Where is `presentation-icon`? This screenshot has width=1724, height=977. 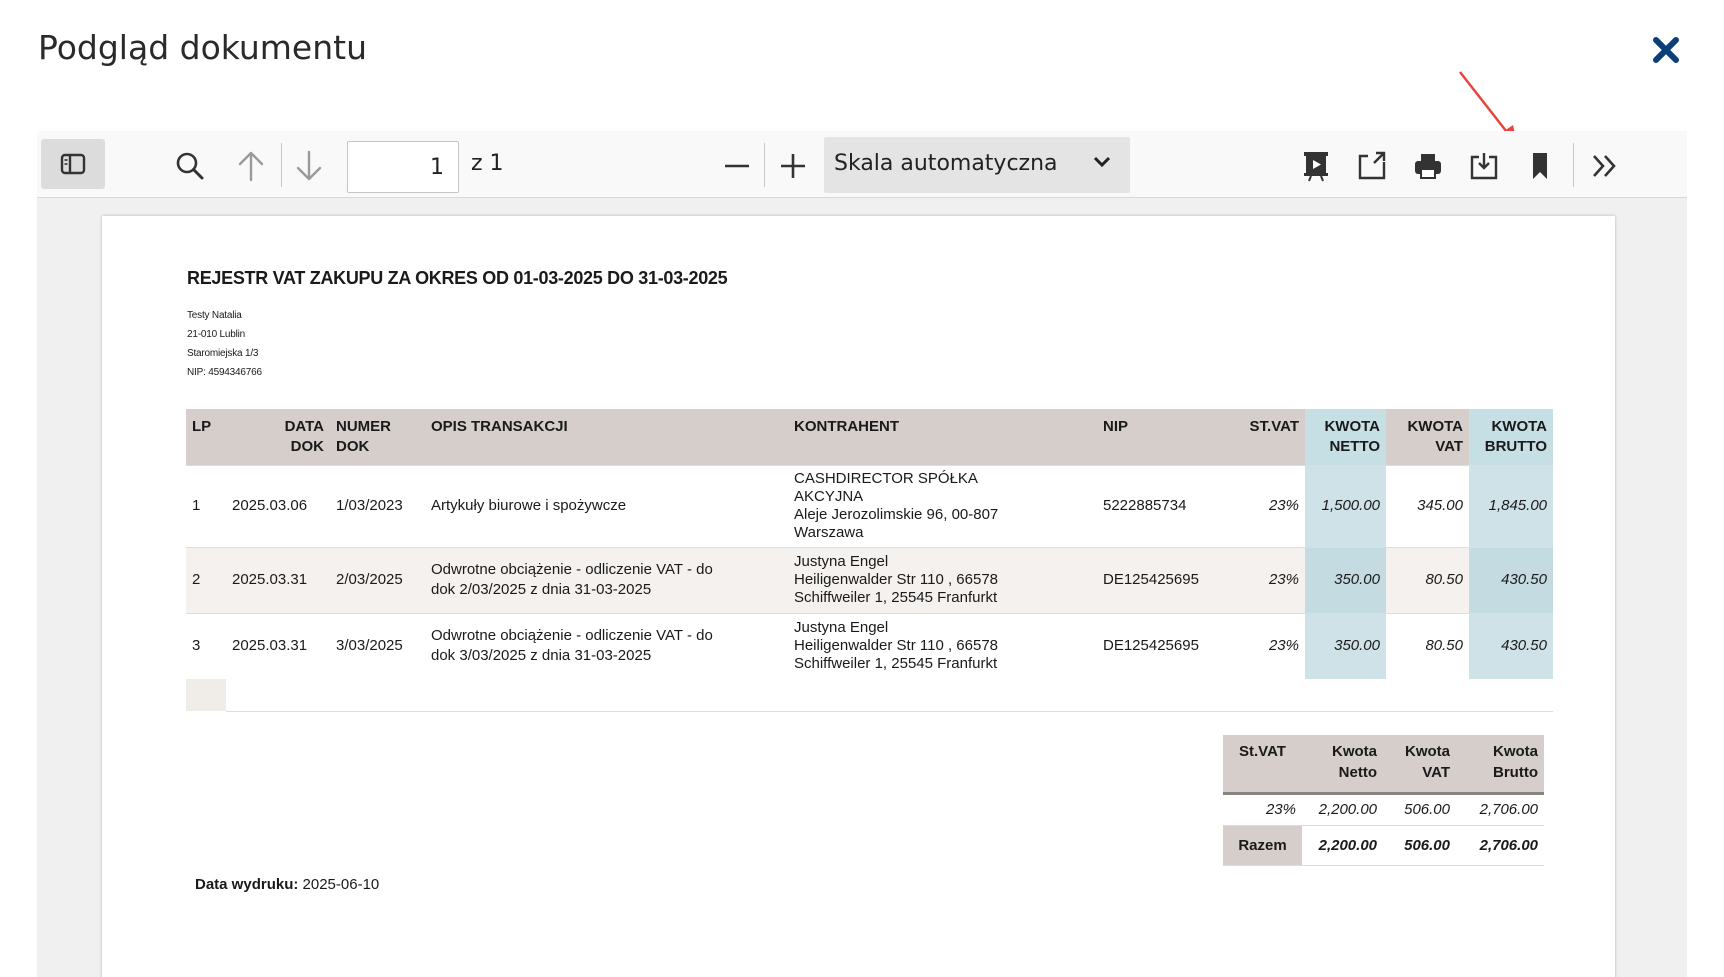 presentation-icon is located at coordinates (1316, 167).